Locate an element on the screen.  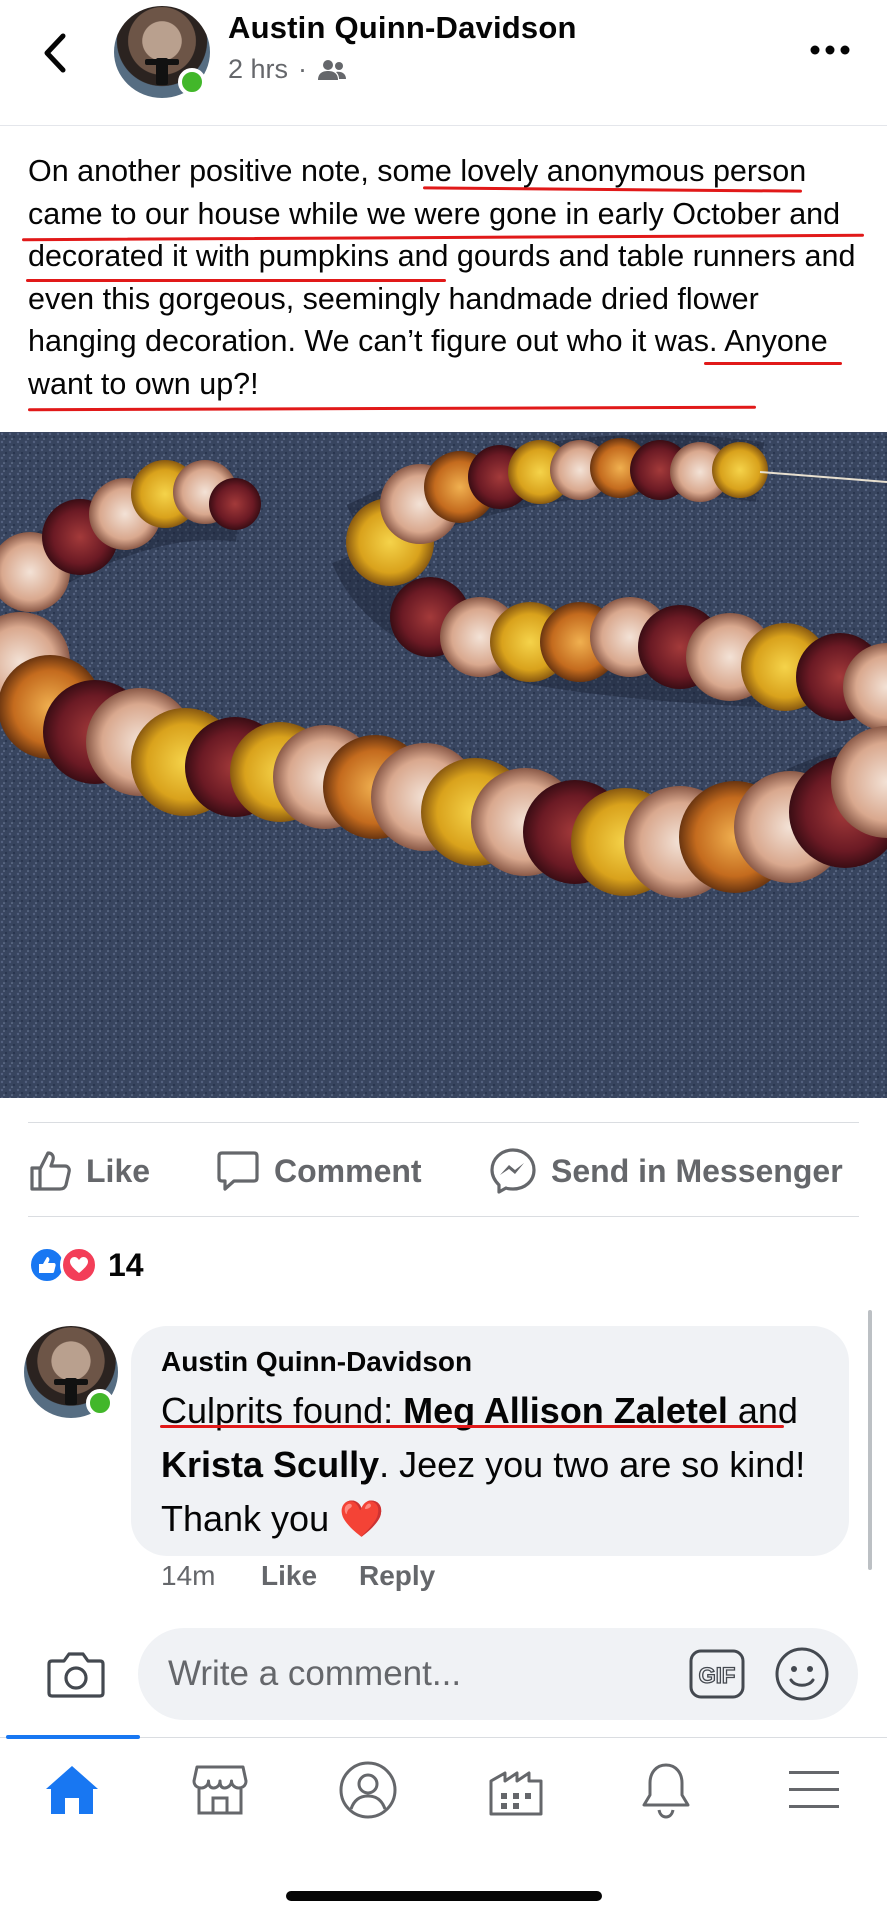
messenger-icon is located at coordinates (513, 1171).